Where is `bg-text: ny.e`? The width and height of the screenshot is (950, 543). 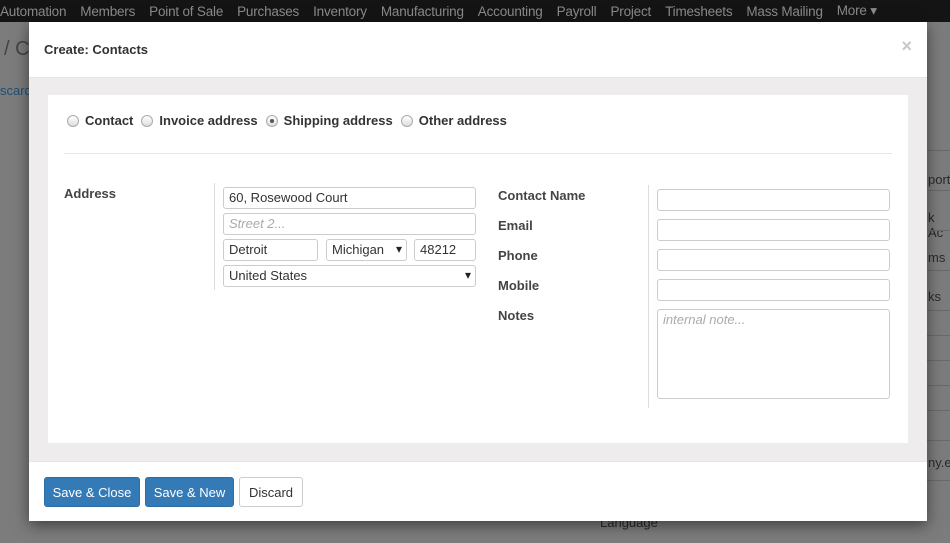
bg-text: ny.e is located at coordinates (939, 462).